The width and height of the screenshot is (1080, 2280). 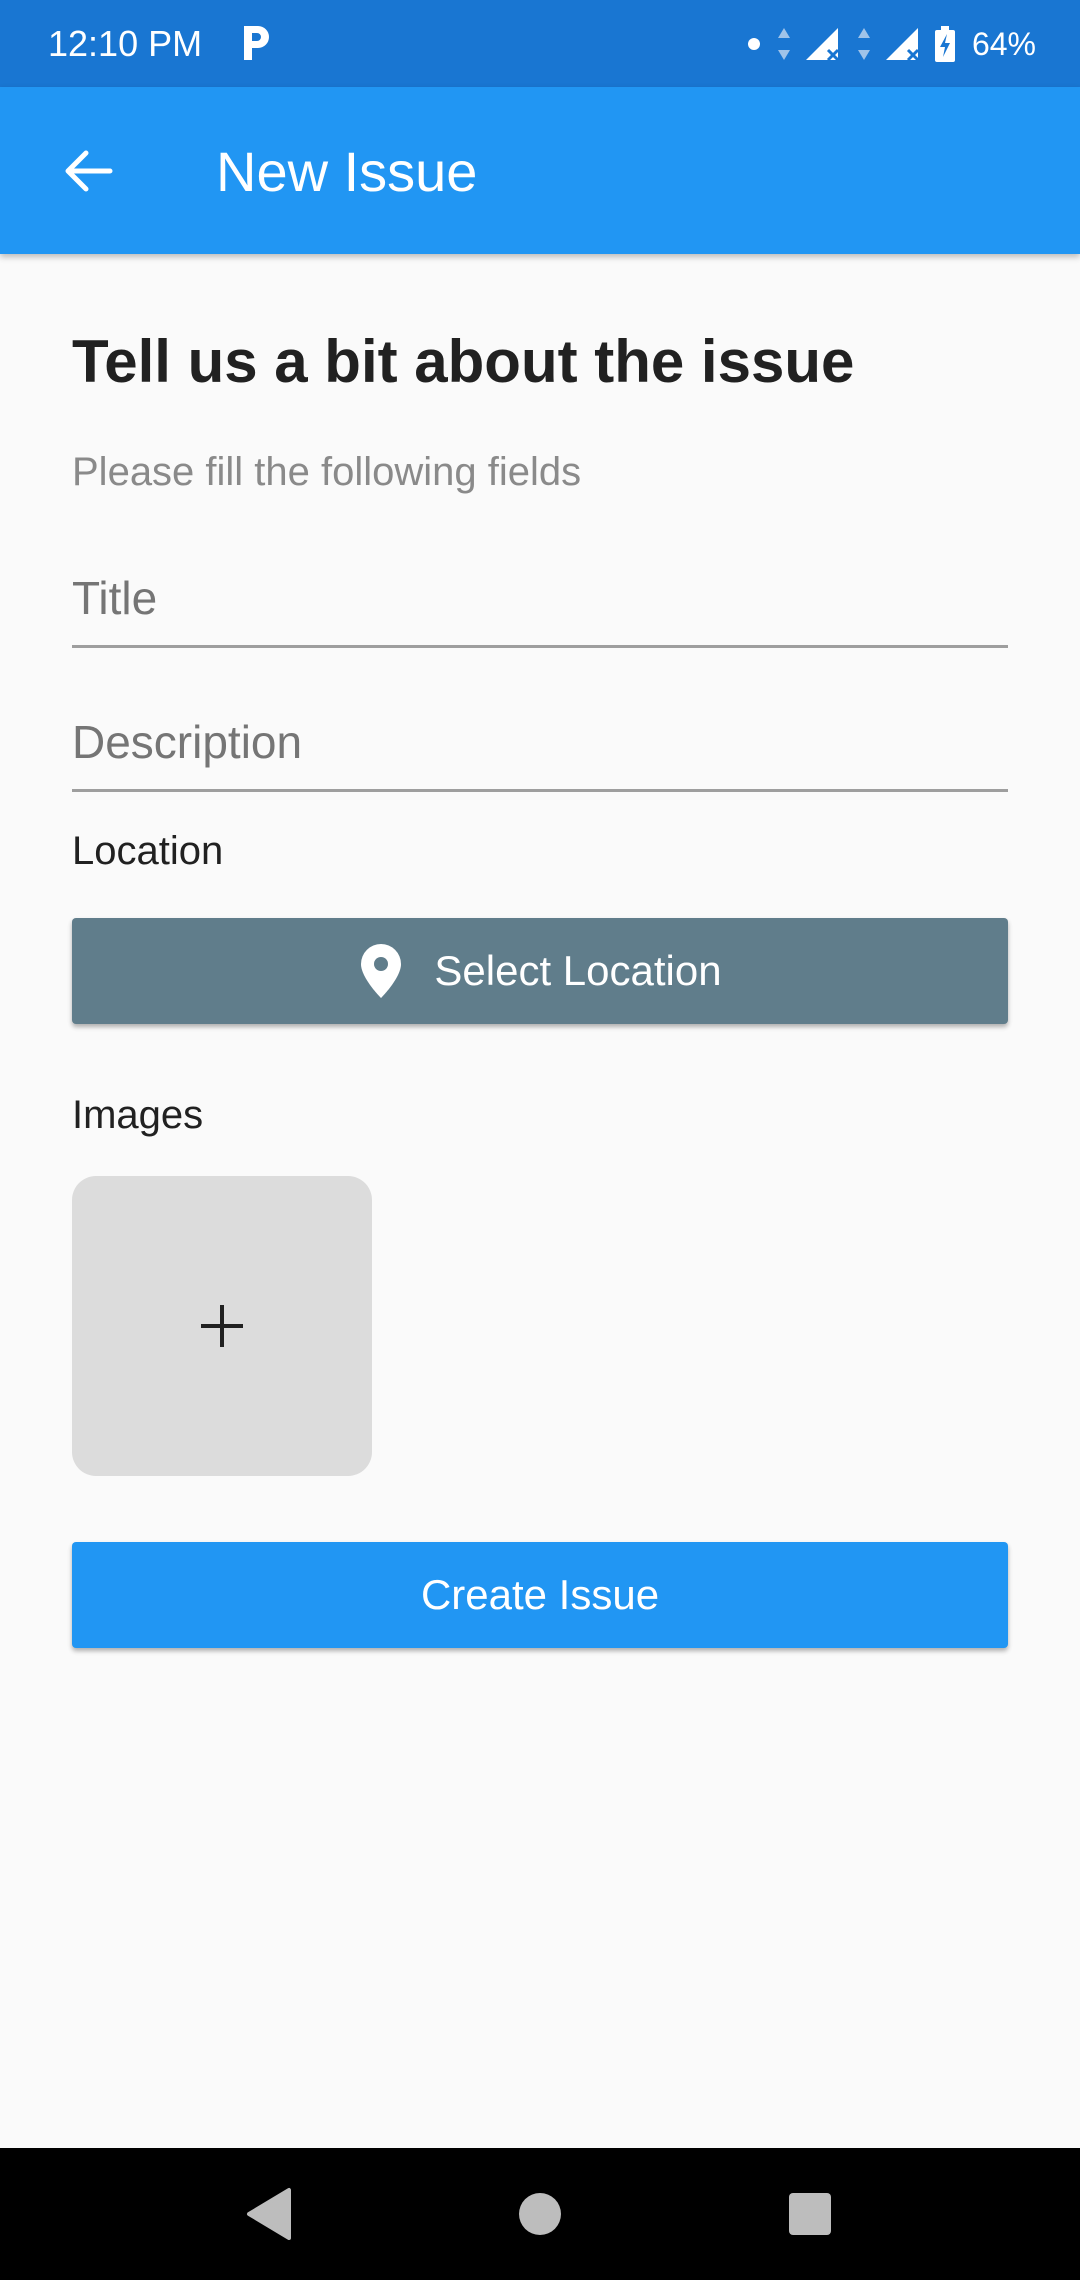 What do you see at coordinates (540, 598) in the screenshot?
I see `title-input` at bounding box center [540, 598].